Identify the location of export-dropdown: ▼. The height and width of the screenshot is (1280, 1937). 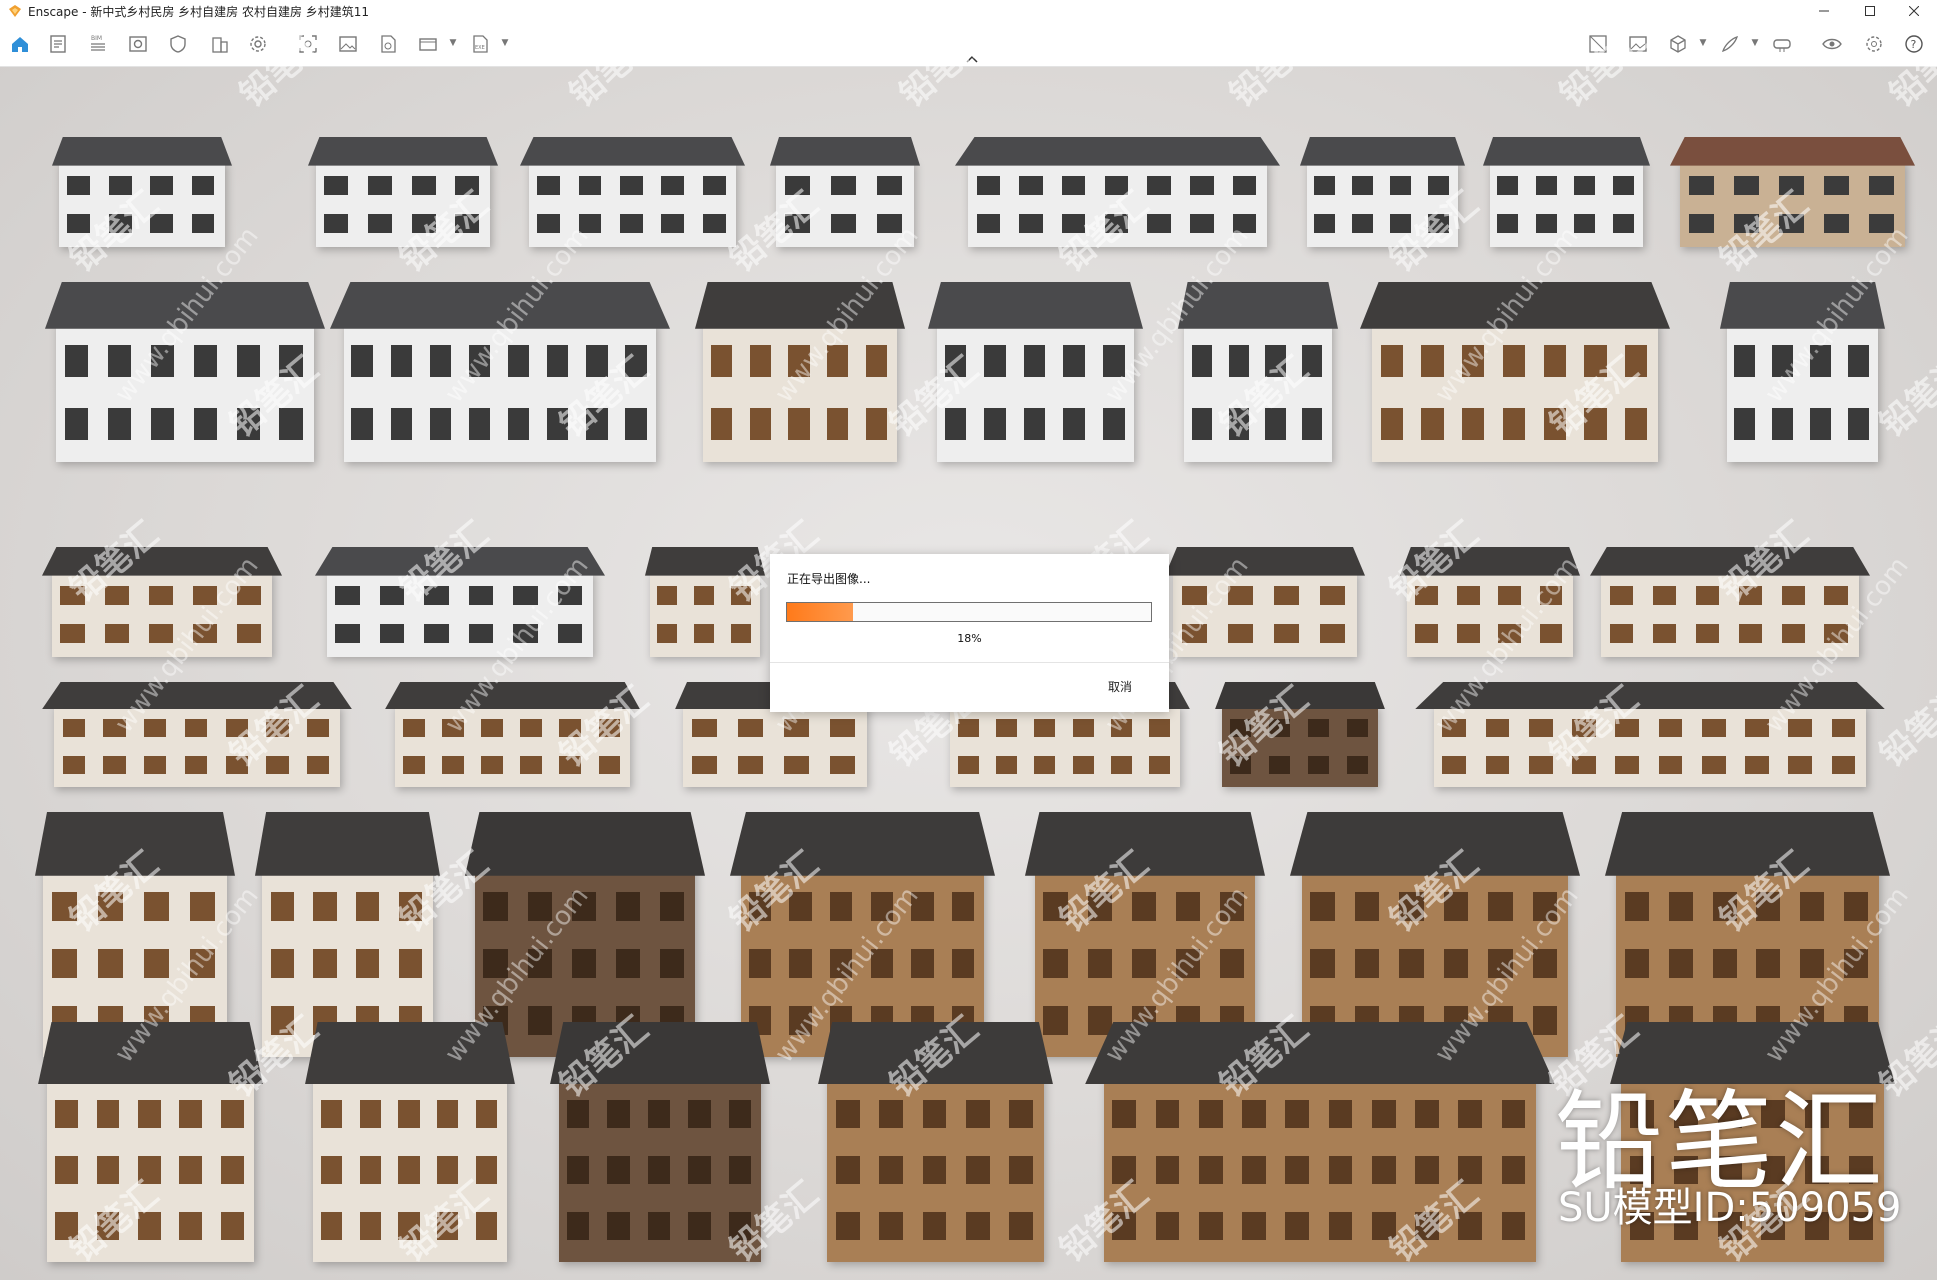
(505, 43).